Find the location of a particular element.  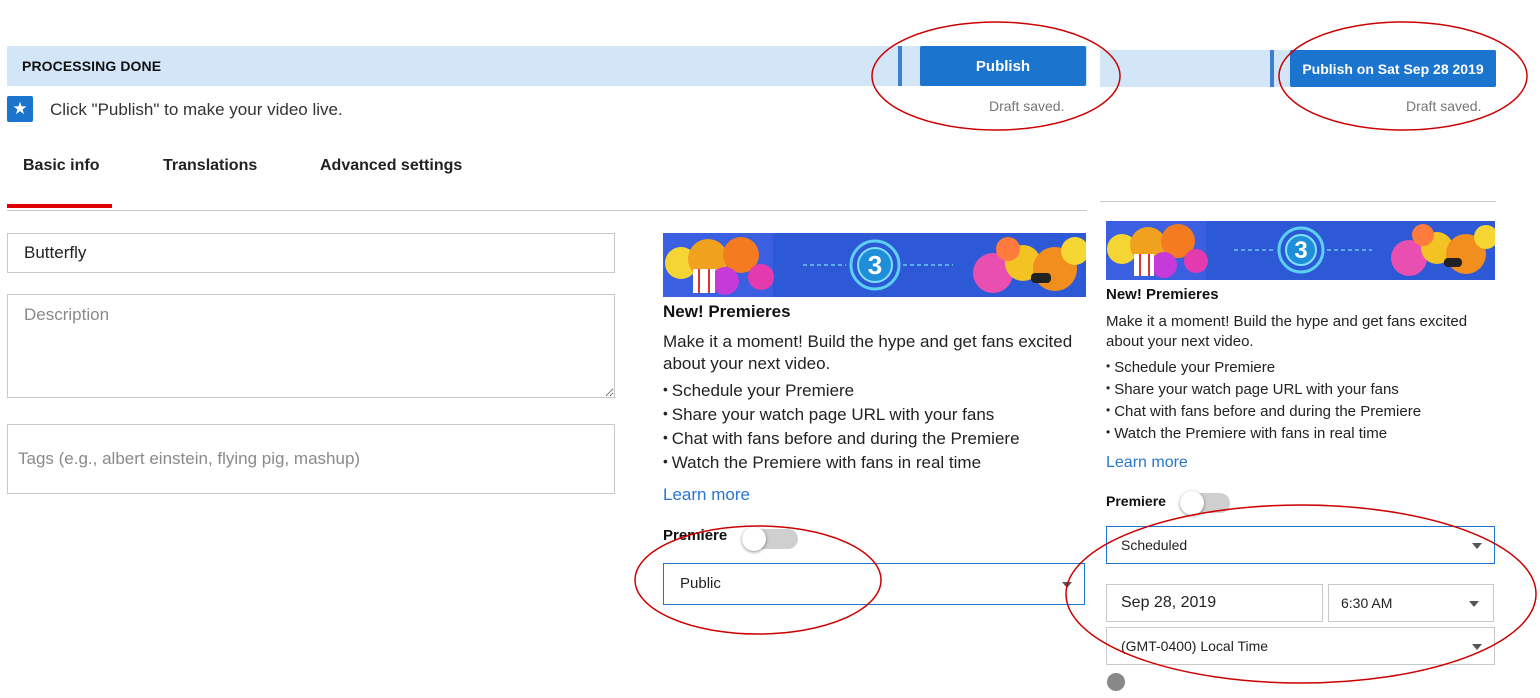

timezone-value: (GMT-0400) Local Time is located at coordinates (1195, 646).